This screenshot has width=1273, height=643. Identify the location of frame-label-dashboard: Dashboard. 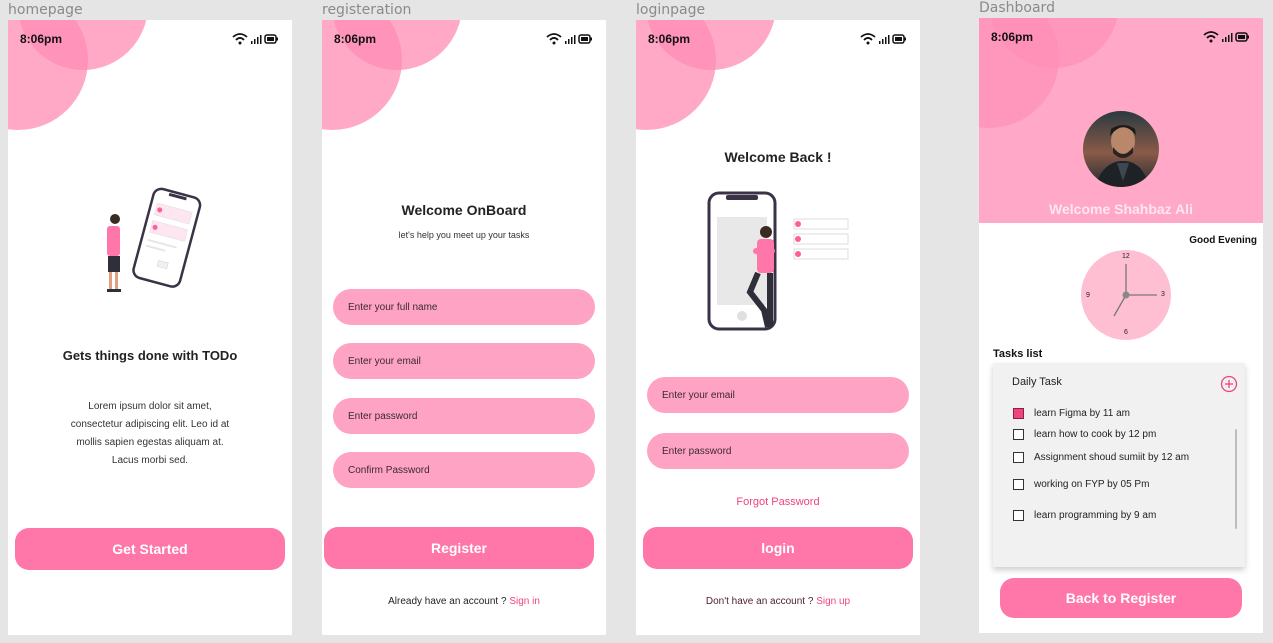
(1017, 8).